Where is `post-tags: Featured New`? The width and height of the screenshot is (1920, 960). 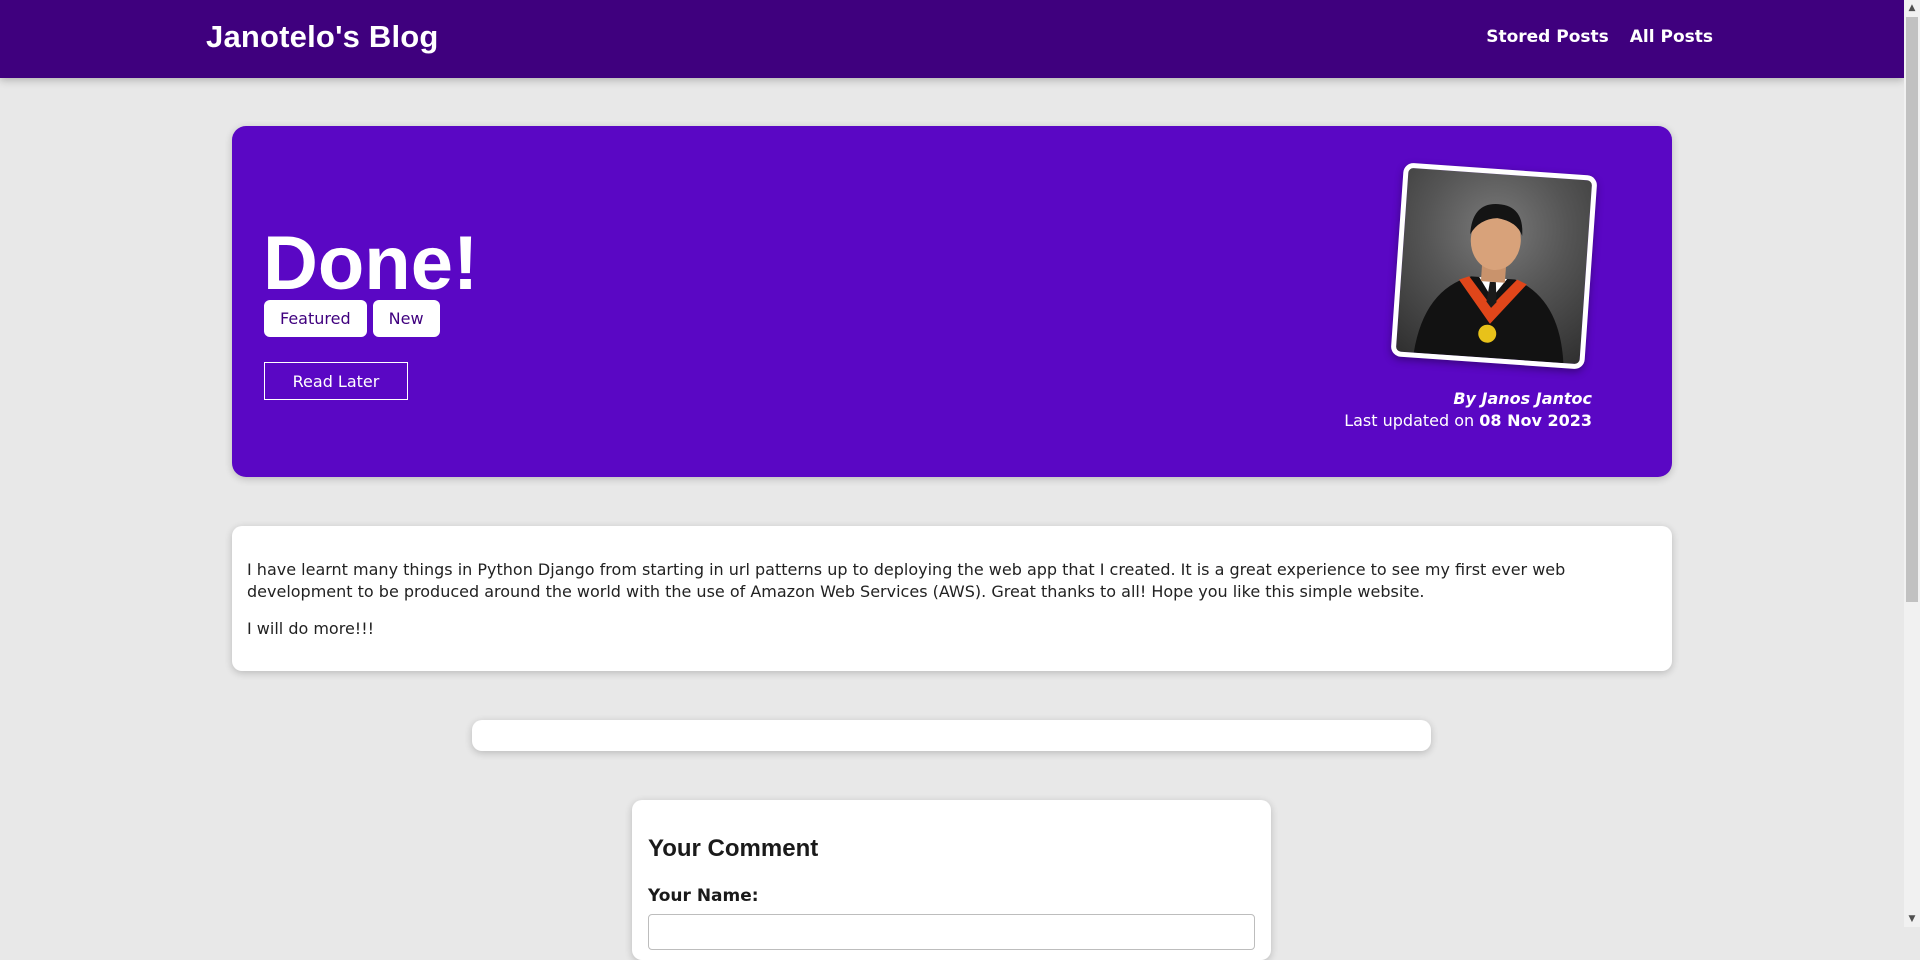 post-tags: Featured New is located at coordinates (352, 318).